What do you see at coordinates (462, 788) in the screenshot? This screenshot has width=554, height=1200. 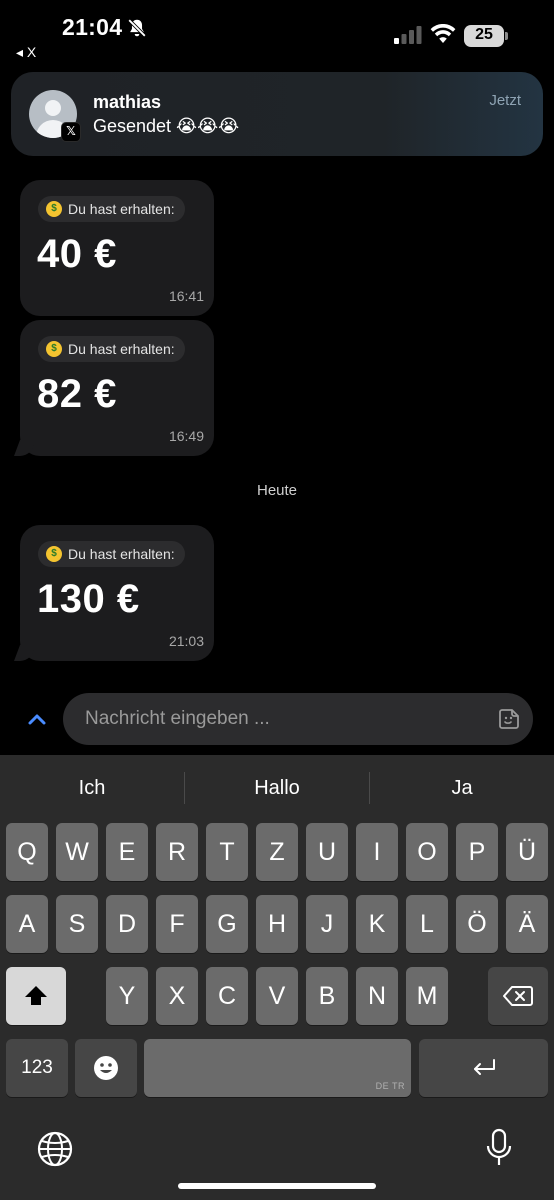 I see `suggestion-3: Ja` at bounding box center [462, 788].